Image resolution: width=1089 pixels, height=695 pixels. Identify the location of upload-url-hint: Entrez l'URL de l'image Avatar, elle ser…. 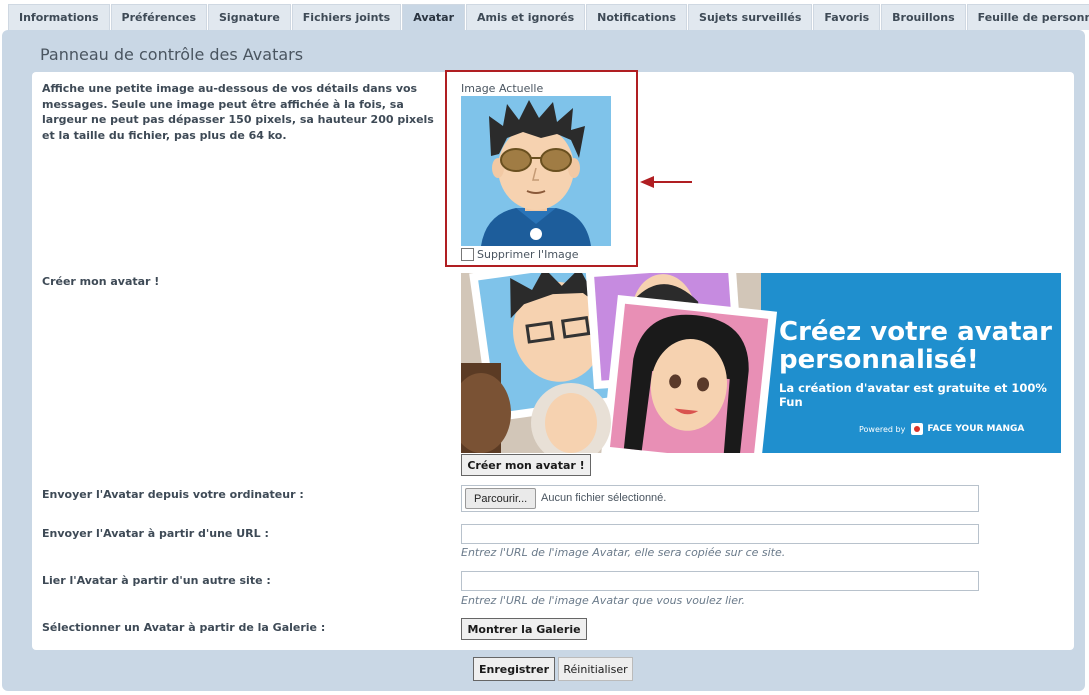
(623, 552).